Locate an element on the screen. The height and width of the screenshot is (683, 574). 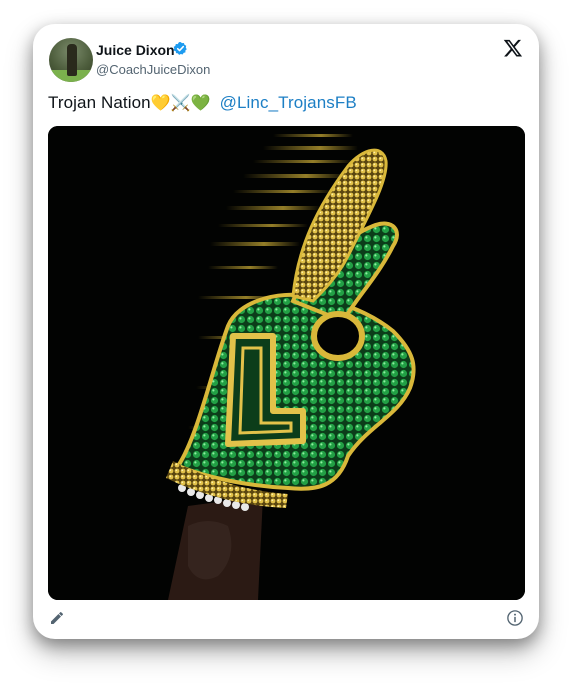
tweet-emojis: 💛⚔️💚 is located at coordinates (180, 102).